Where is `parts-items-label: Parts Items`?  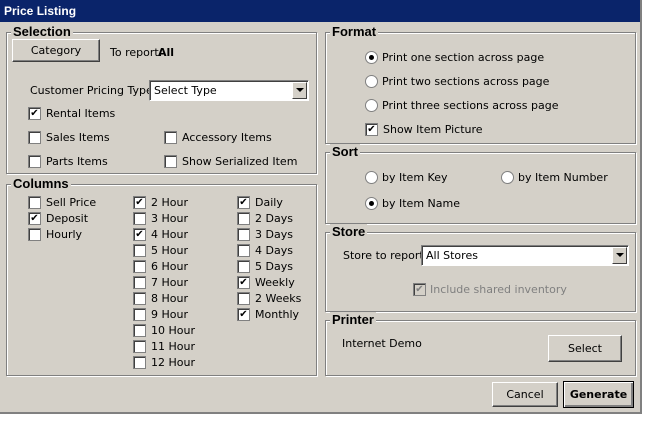 parts-items-label: Parts Items is located at coordinates (77, 161).